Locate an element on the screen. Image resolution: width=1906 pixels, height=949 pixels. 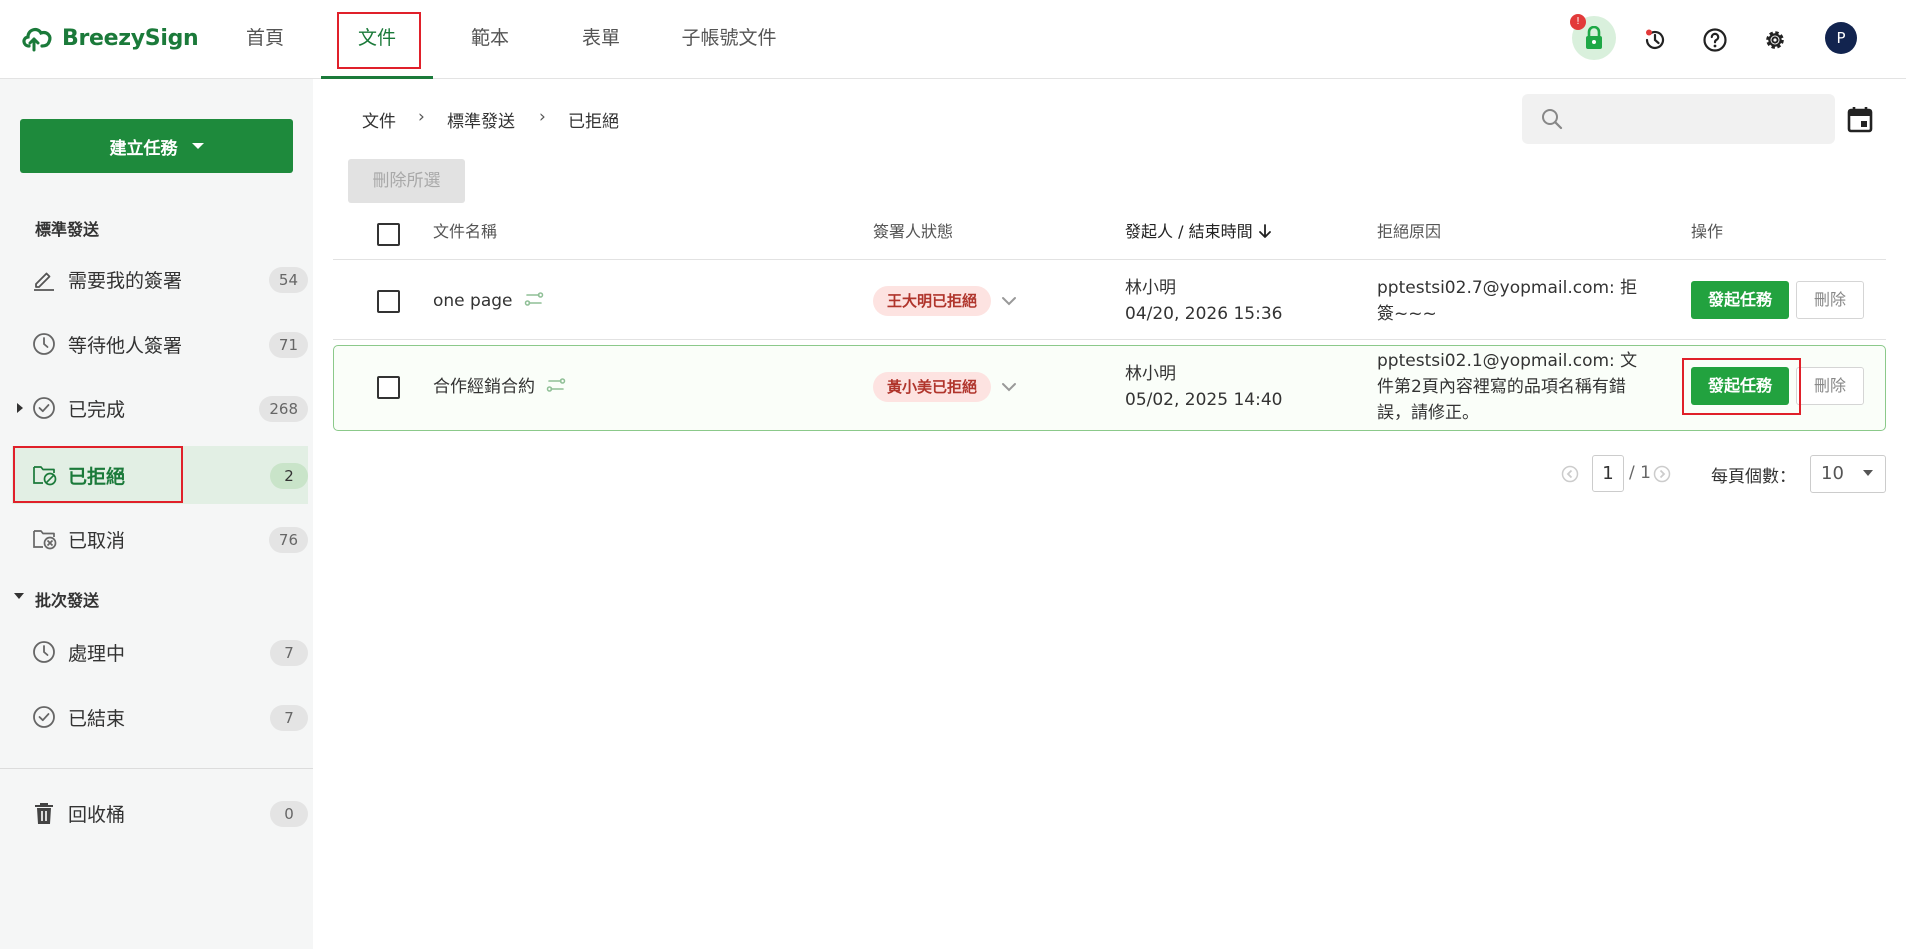
create-task-label: 建立任務 is located at coordinates (143, 148).